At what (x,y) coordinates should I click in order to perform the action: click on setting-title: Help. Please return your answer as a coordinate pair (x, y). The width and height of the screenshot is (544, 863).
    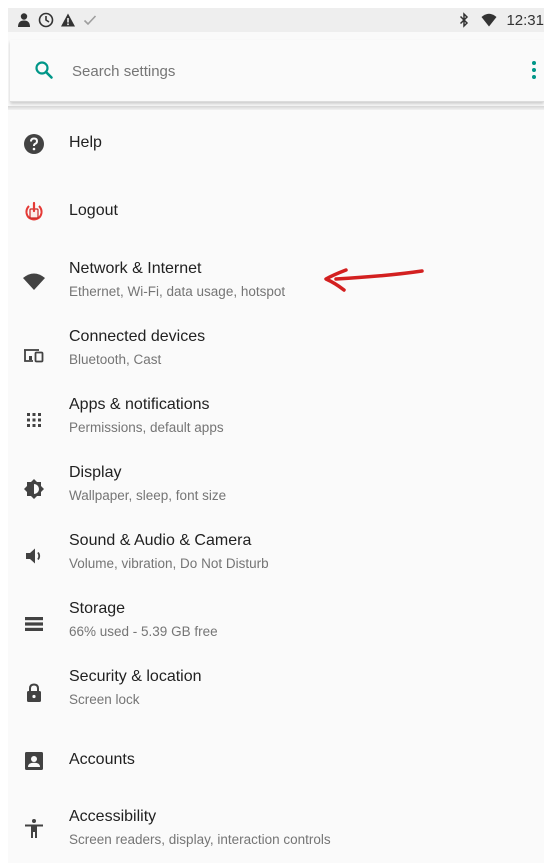
    Looking at the image, I should click on (85, 142).